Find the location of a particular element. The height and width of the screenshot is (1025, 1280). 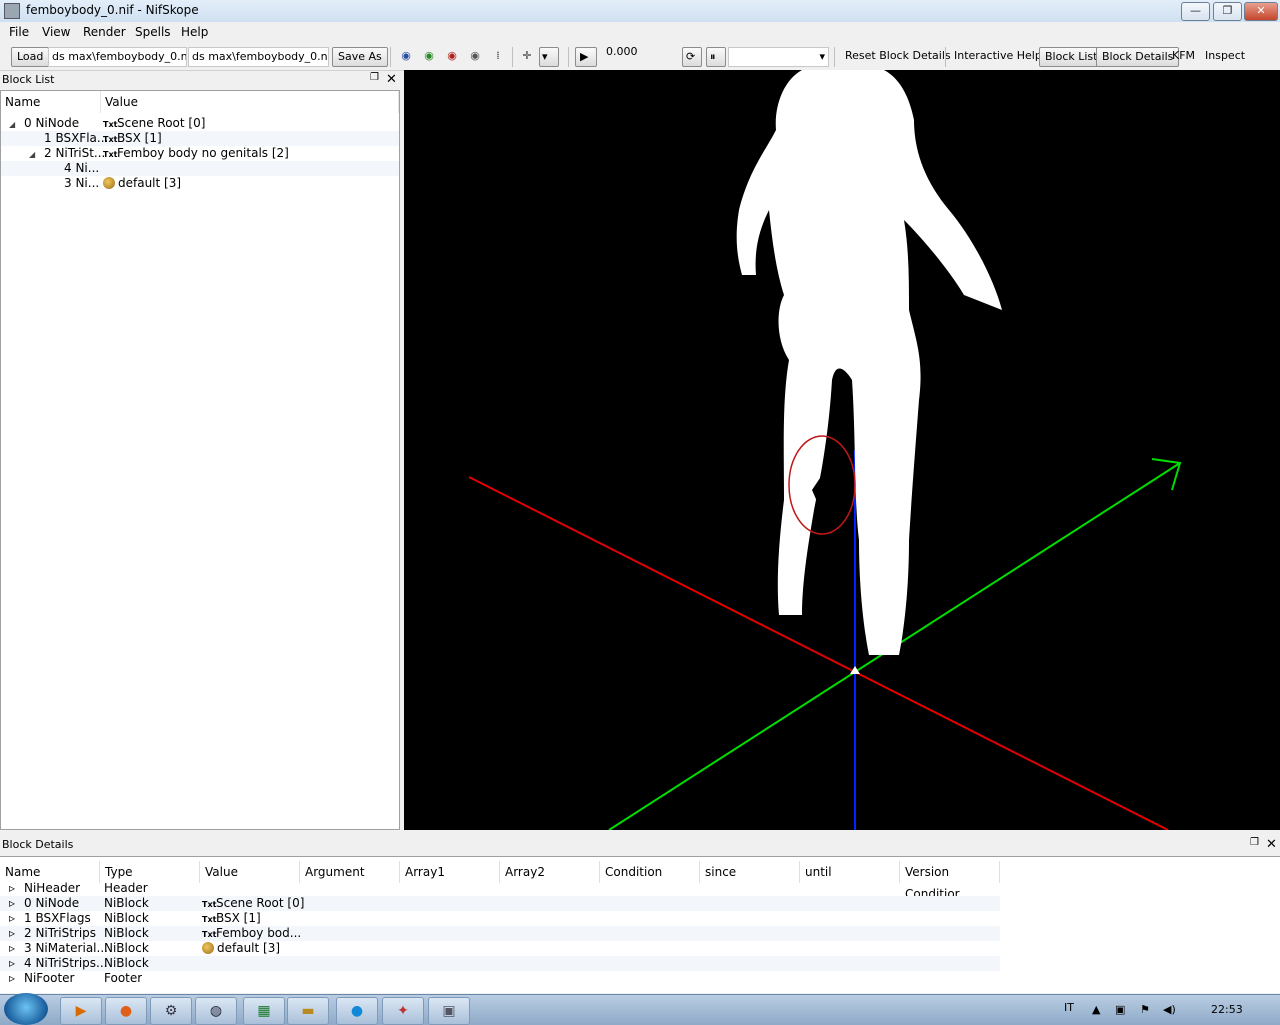

show-hidden-icons-icon: ▲ is located at coordinates (1096, 1009).